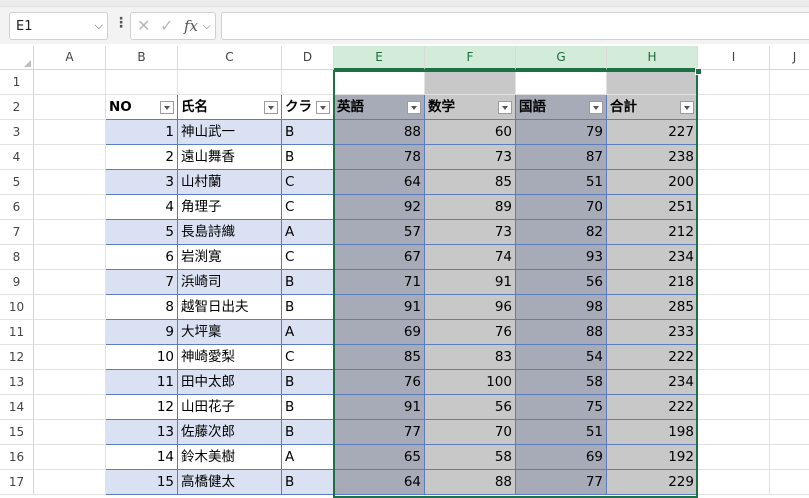 The height and width of the screenshot is (498, 809). What do you see at coordinates (470, 257) in the screenshot?
I see `table-cell: 74` at bounding box center [470, 257].